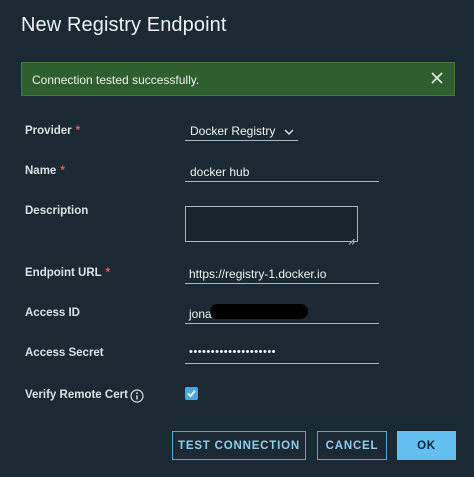 The image size is (474, 477). I want to click on endpoint-url-value: https://registry-1.docker.io, so click(258, 274).